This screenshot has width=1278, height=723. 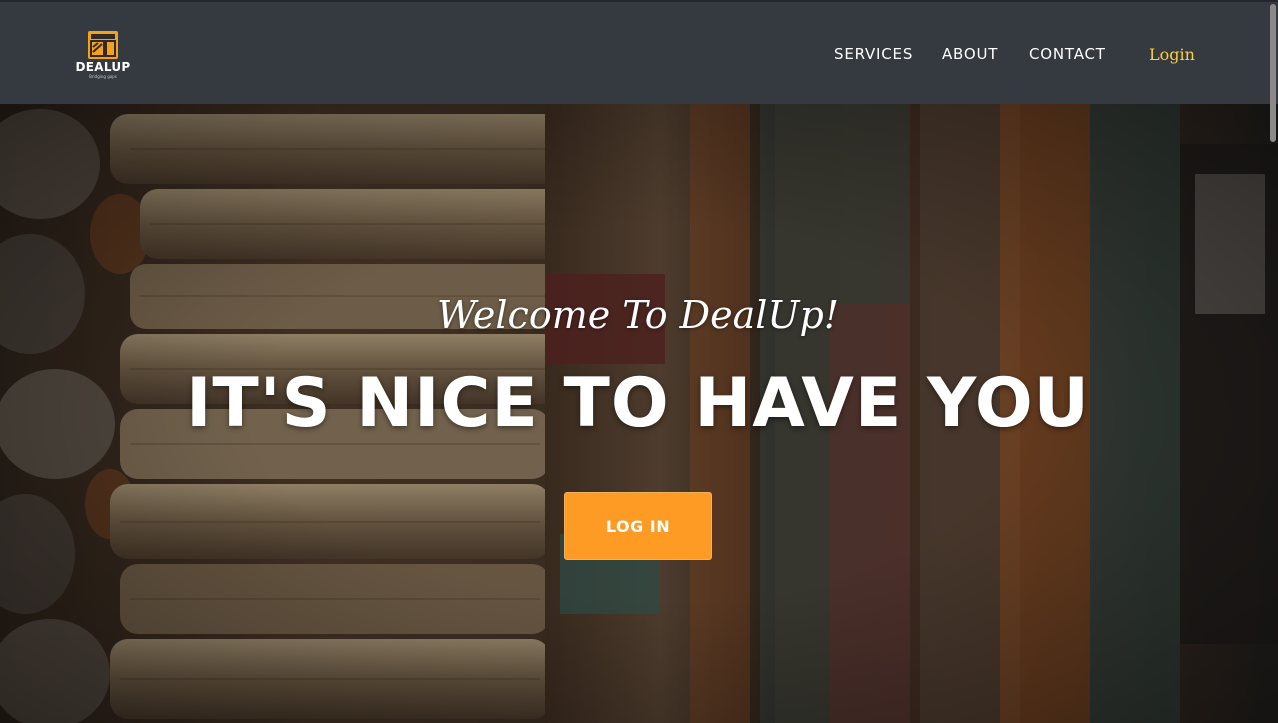 I want to click on brand-tagline: Bridging gaps, so click(x=103, y=76).